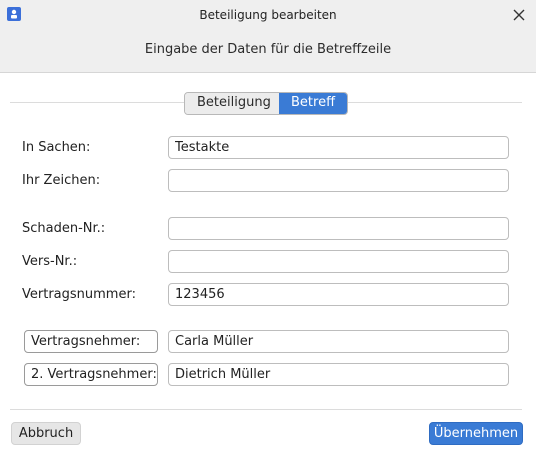 Image resolution: width=536 pixels, height=457 pixels. Describe the element at coordinates (338, 261) in the screenshot. I see `vers-nr-input` at that location.